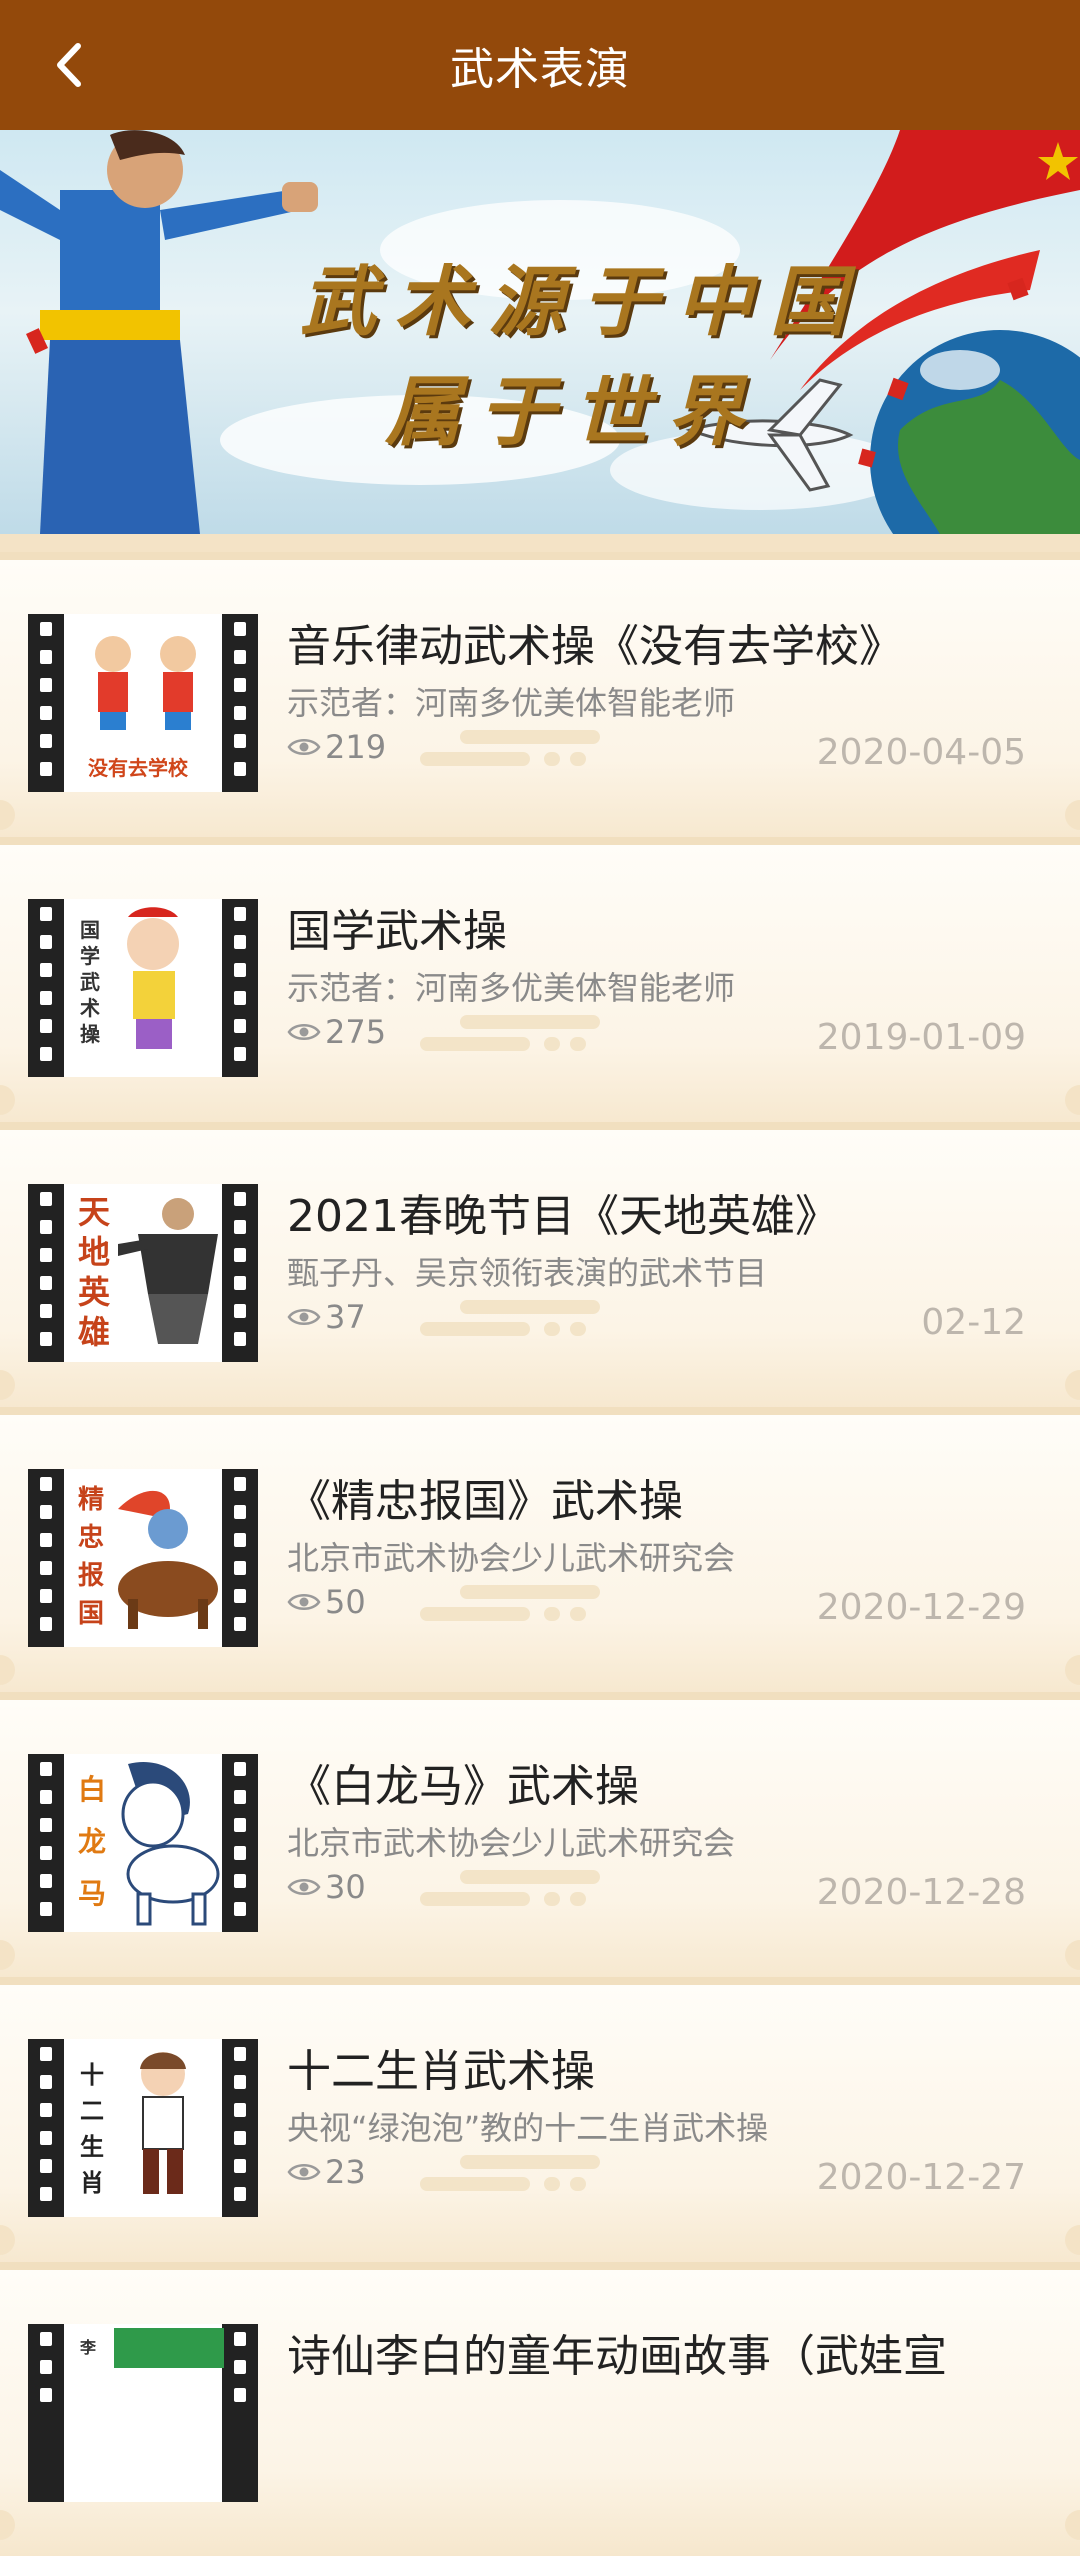  Describe the element at coordinates (168, 1271) in the screenshot. I see `martial-artist-illustration` at that location.